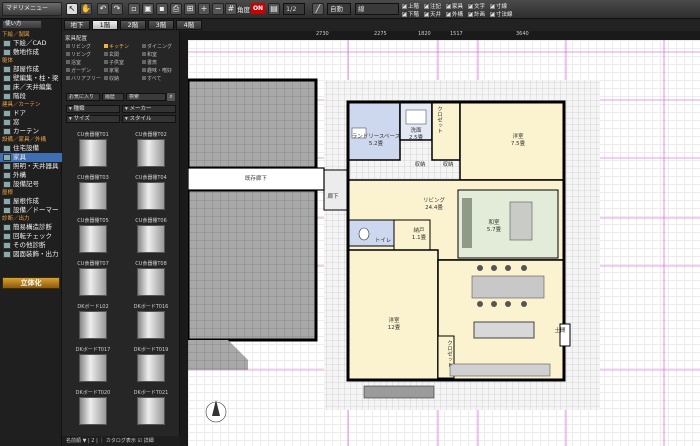 This screenshot has height=446, width=700. What do you see at coordinates (83, 97) in the screenshot?
I see `favorites-button: お気に入り` at bounding box center [83, 97].